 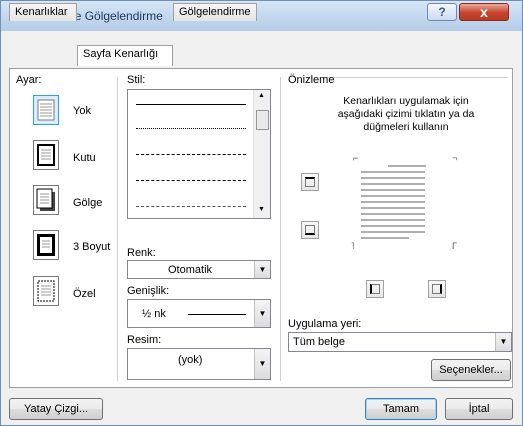 I want to click on setting-none-icon, so click(x=46, y=110).